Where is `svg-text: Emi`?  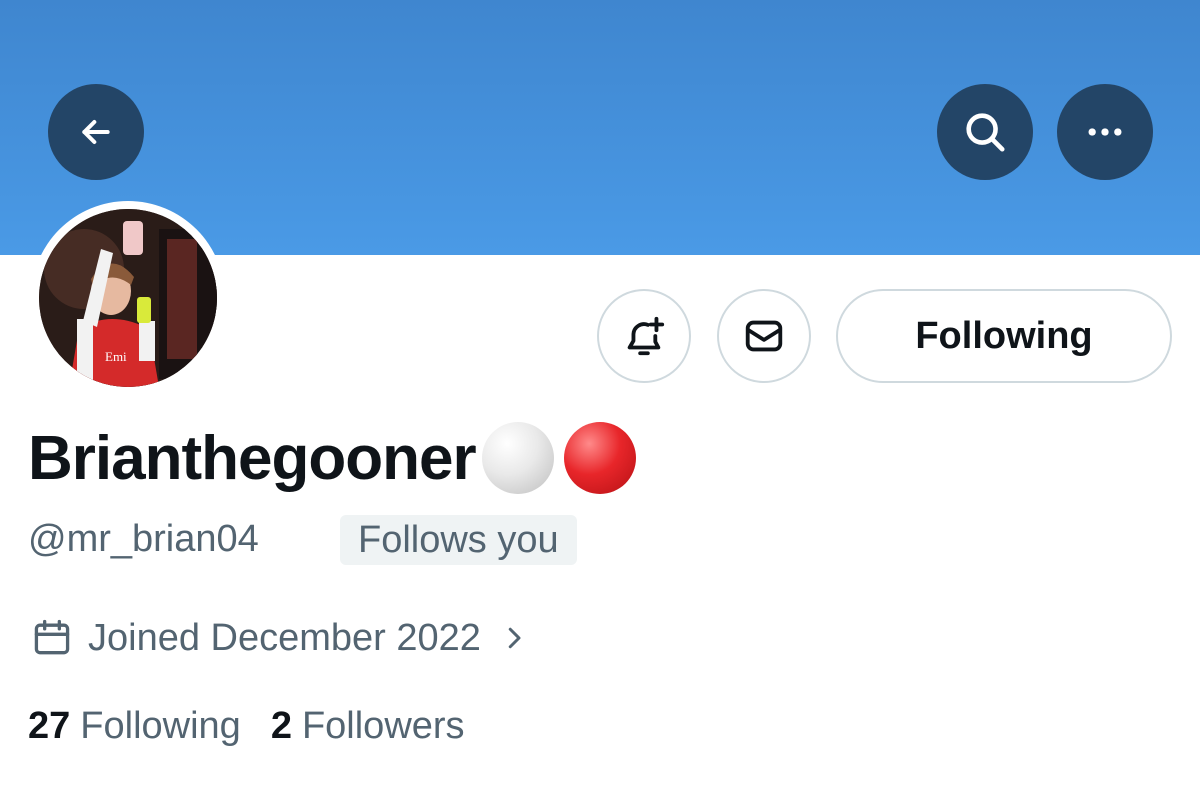 svg-text: Emi is located at coordinates (116, 356).